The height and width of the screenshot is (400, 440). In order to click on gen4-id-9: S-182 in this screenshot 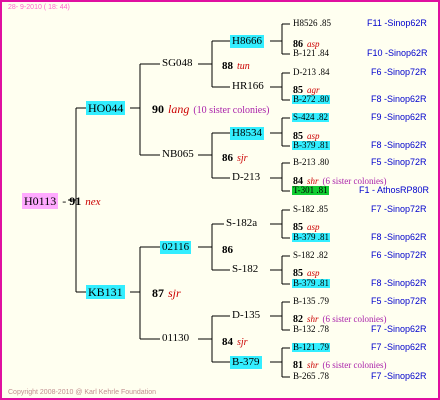, I will do `click(304, 209)`.